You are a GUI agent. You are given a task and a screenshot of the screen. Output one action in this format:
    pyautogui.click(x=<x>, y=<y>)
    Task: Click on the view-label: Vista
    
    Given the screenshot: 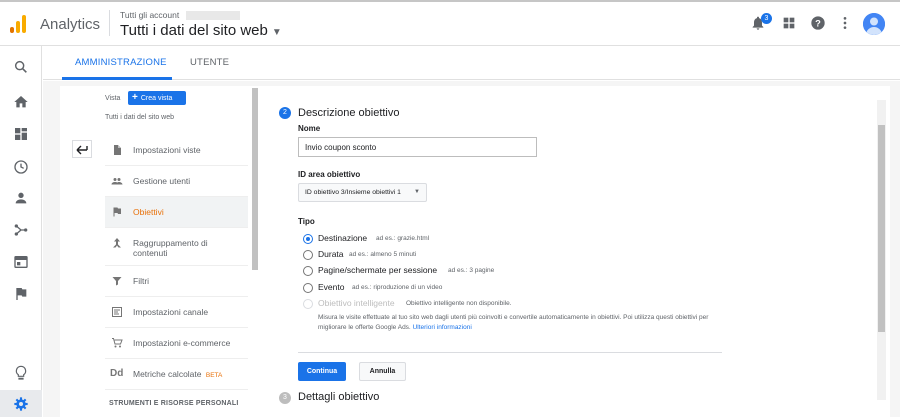 What is the action you would take?
    pyautogui.click(x=113, y=98)
    